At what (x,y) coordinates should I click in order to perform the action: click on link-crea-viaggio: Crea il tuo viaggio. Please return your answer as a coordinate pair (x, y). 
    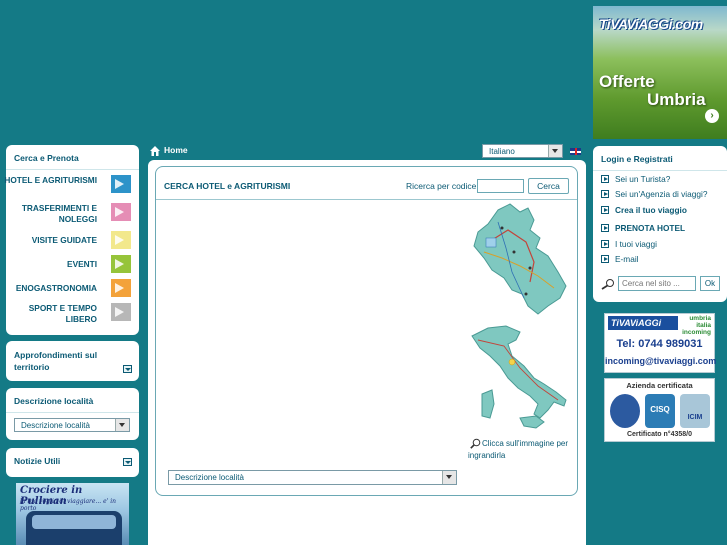
    Looking at the image, I should click on (663, 210).